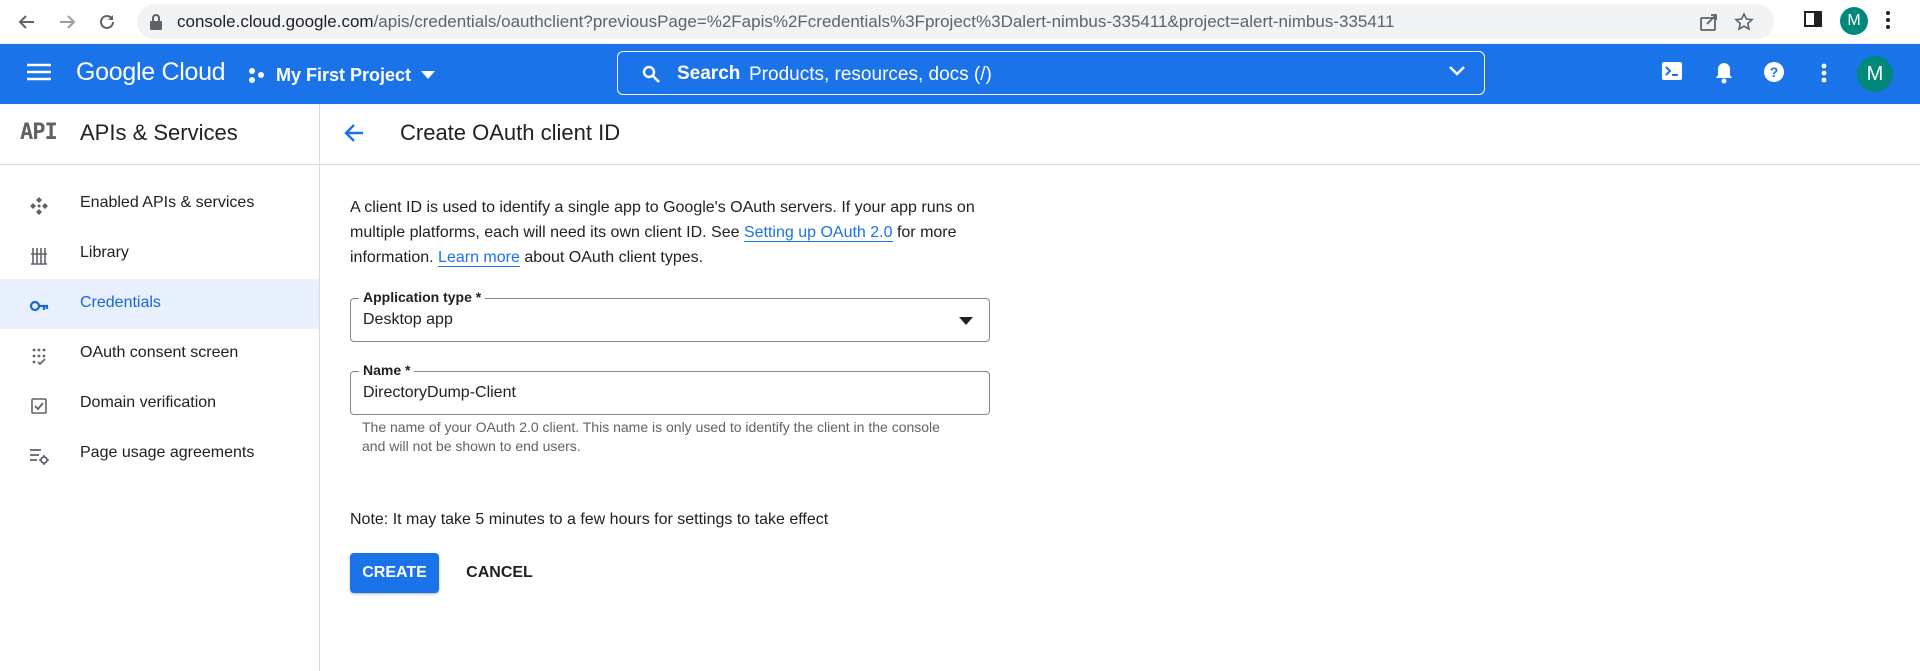 The height and width of the screenshot is (671, 1920). I want to click on project-picker: My First Project, so click(342, 75).